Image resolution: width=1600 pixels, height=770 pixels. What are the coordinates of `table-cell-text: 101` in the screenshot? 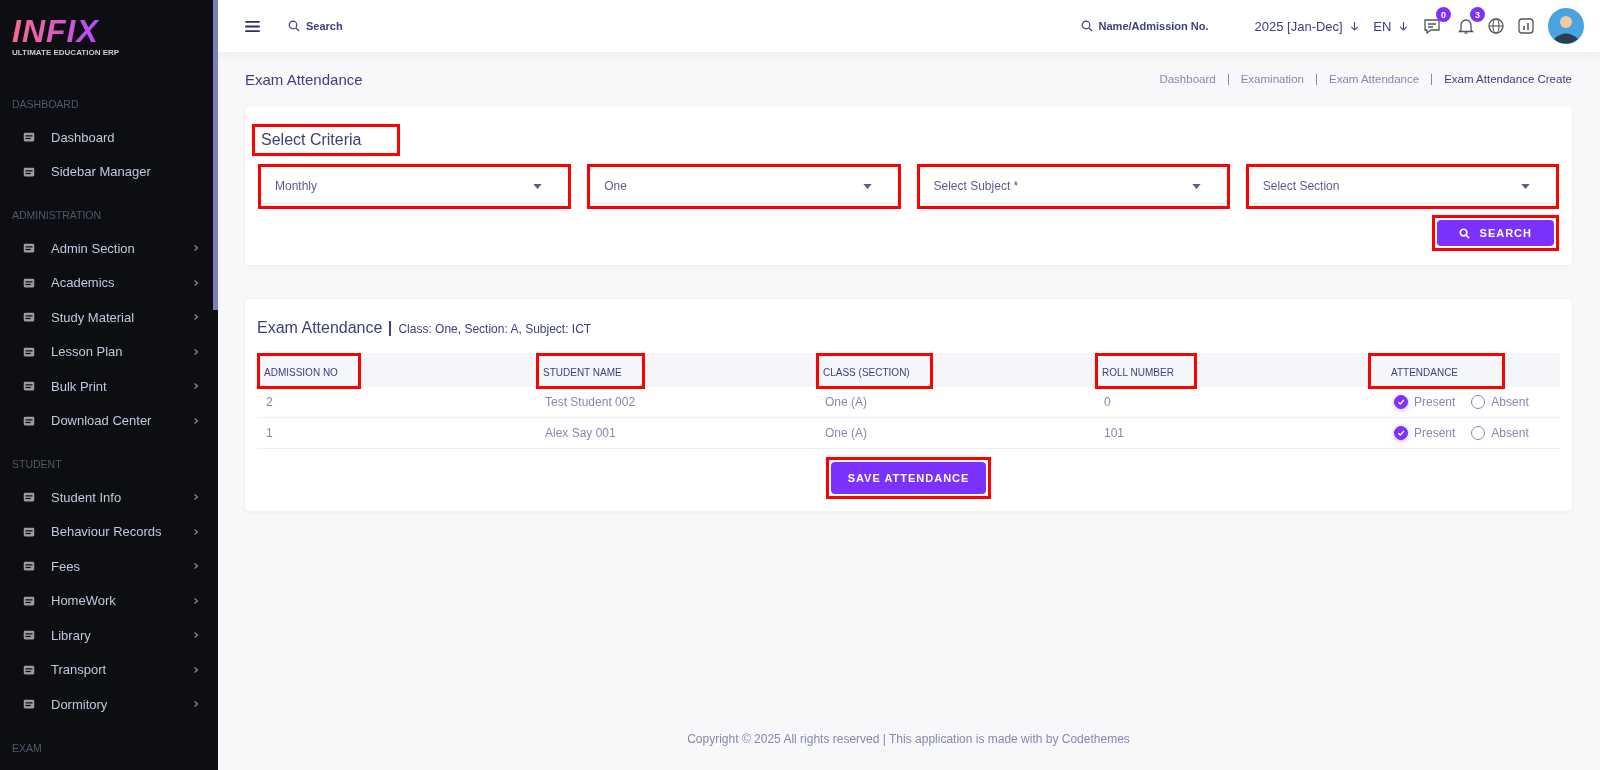 It's located at (1114, 433).